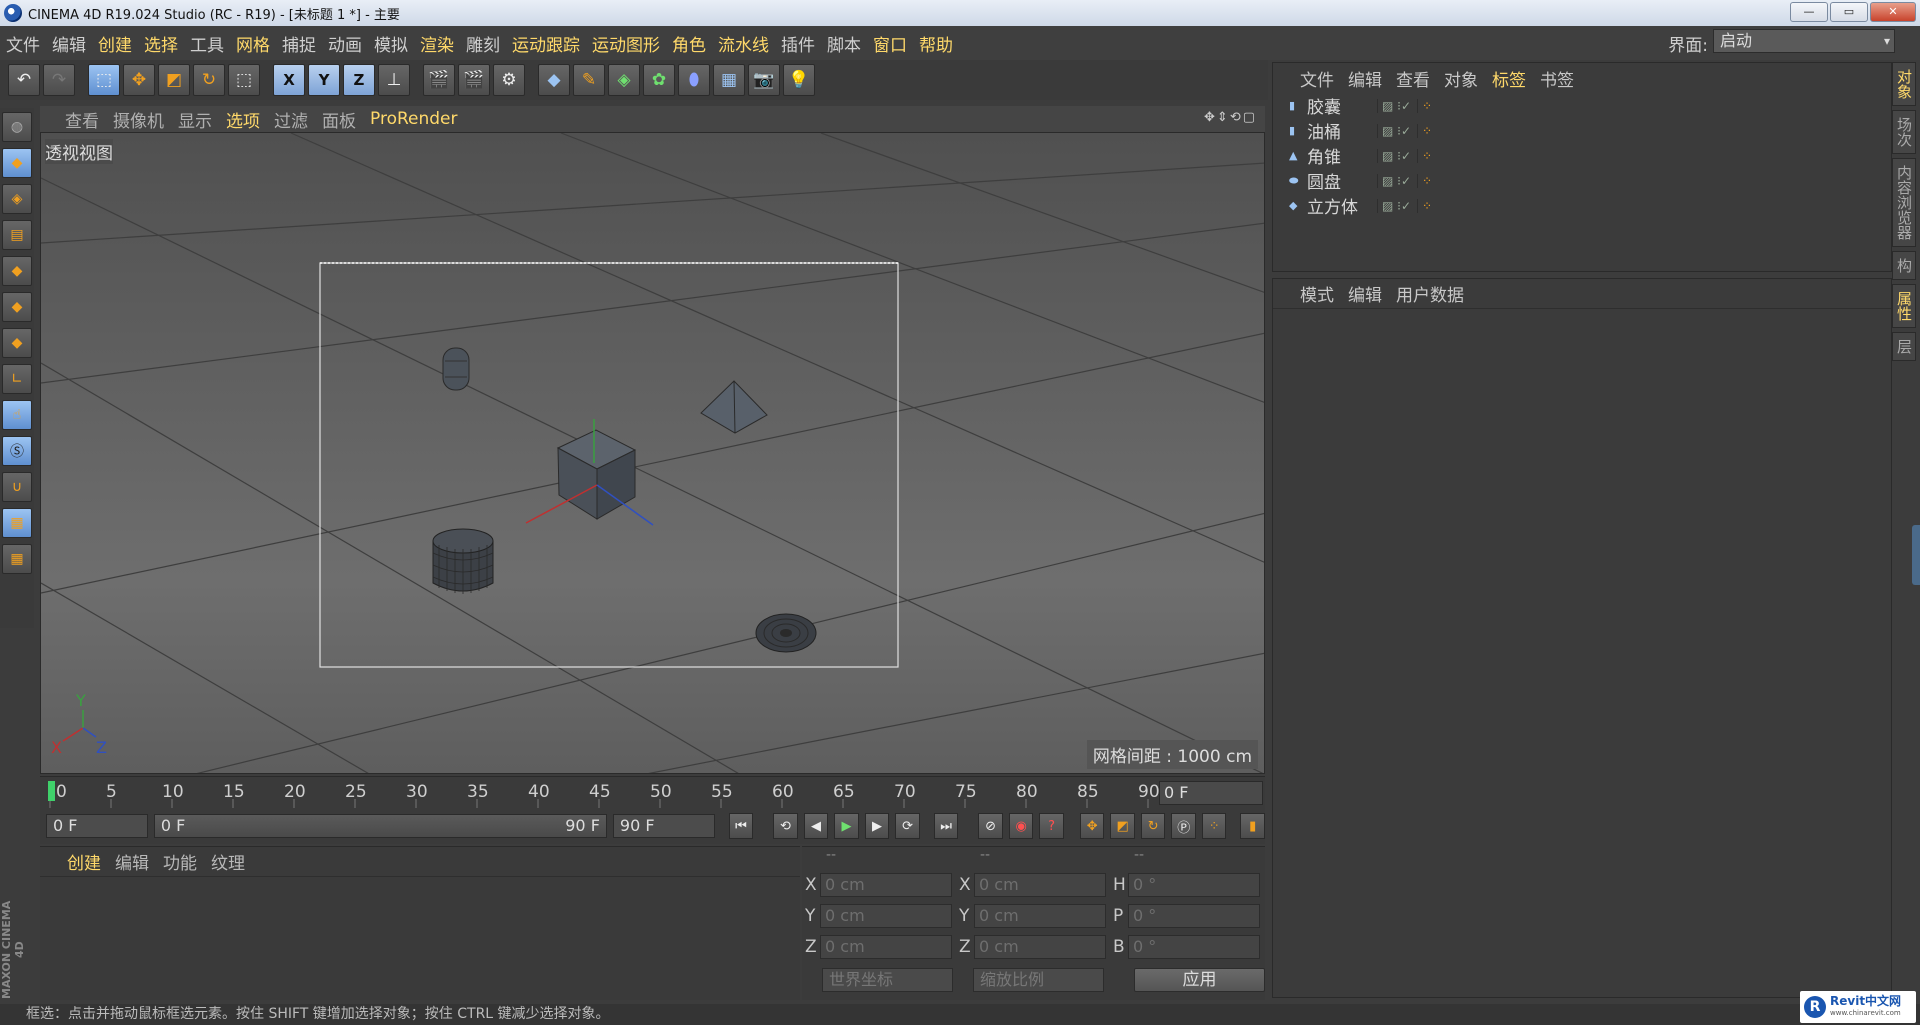 This screenshot has width=1920, height=1025. What do you see at coordinates (886, 915) in the screenshot?
I see `pos-y-field: 0 cm` at bounding box center [886, 915].